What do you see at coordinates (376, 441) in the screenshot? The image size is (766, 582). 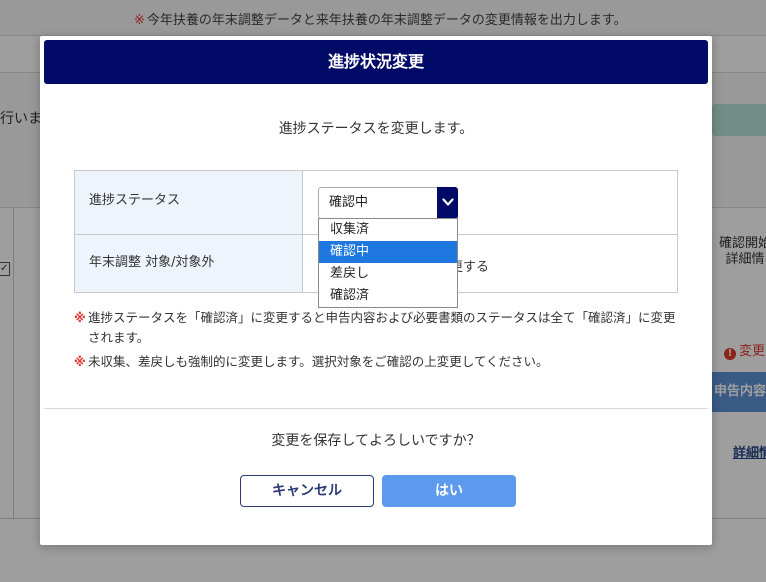 I see `confirm-question: 変更を保存してよろしいですか？` at bounding box center [376, 441].